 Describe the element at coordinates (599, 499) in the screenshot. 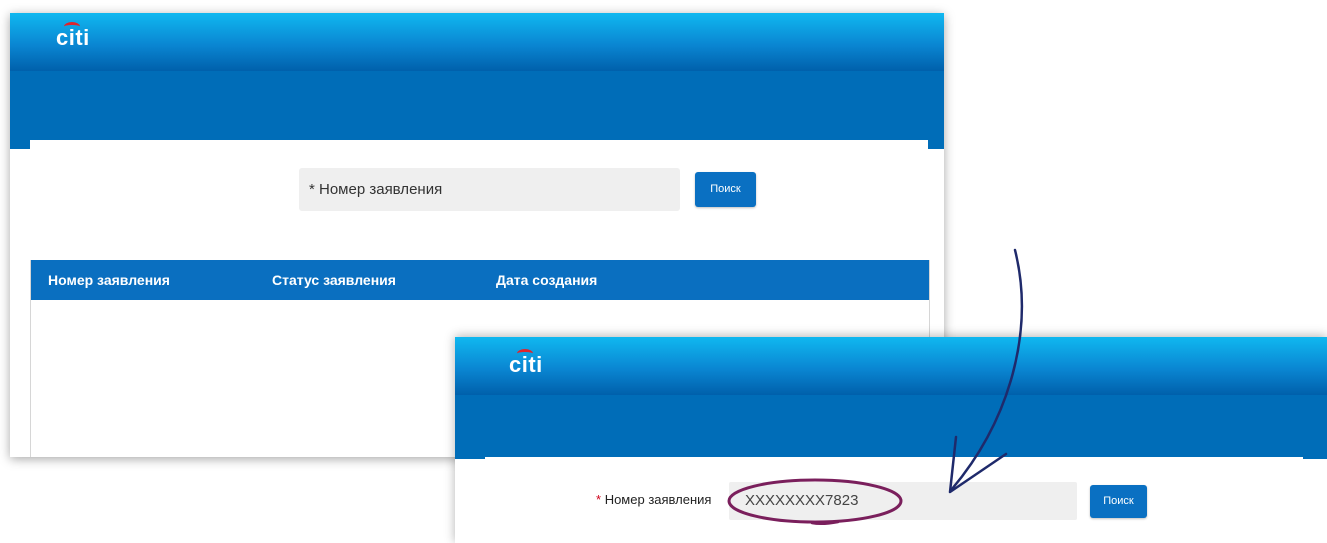

I see `required-asterisk: *` at that location.